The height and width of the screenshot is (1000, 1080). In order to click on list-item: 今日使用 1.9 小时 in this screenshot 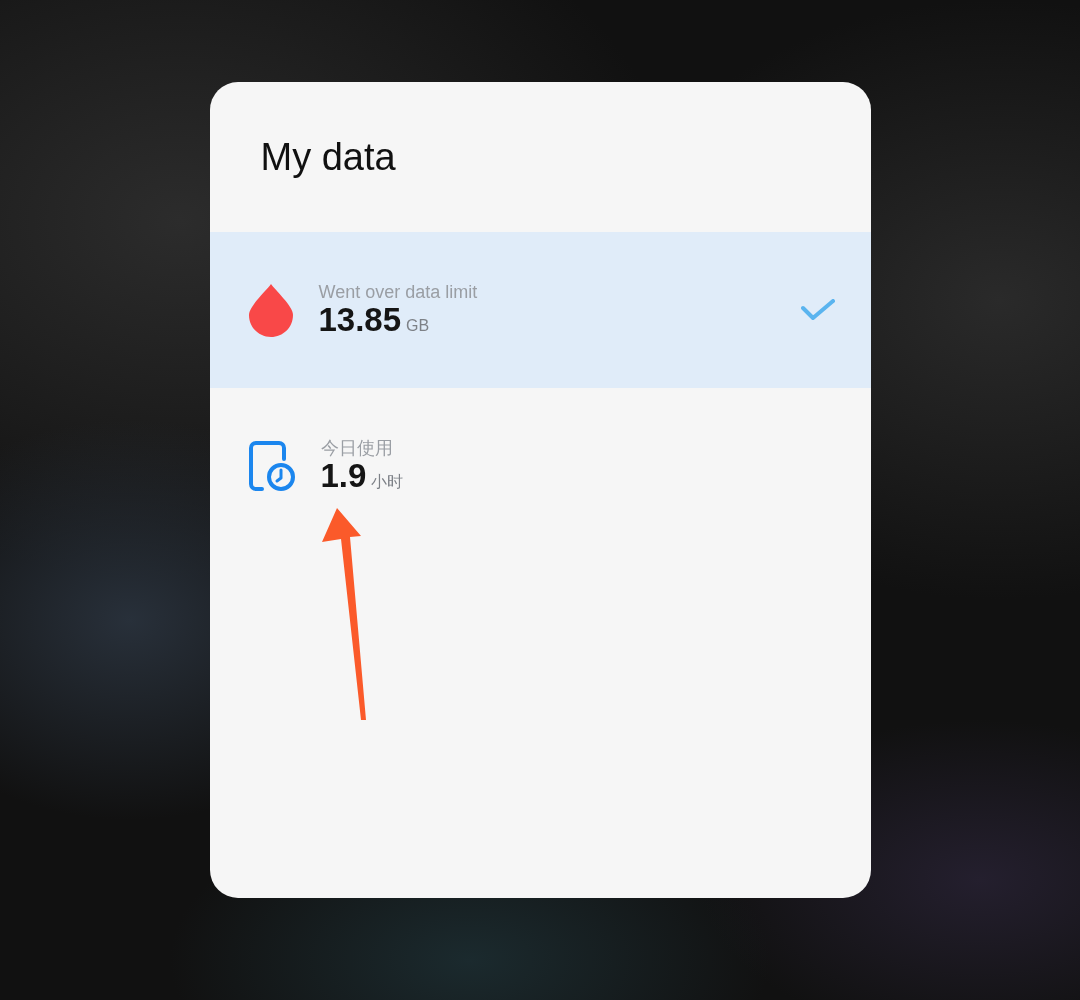, I will do `click(540, 466)`.